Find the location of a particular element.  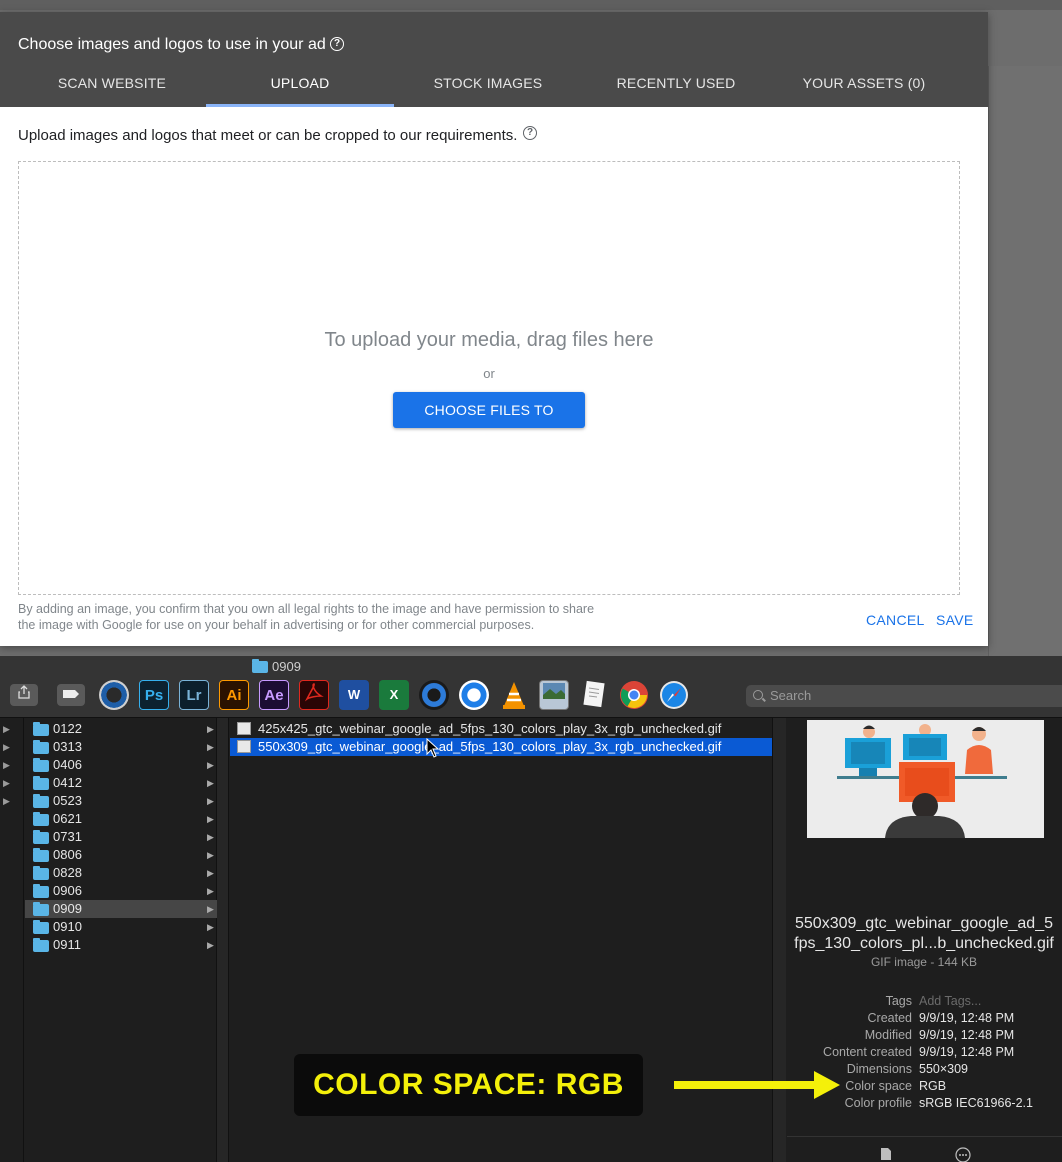

folder-row-selected: 0909 ▶ is located at coordinates (121, 909).